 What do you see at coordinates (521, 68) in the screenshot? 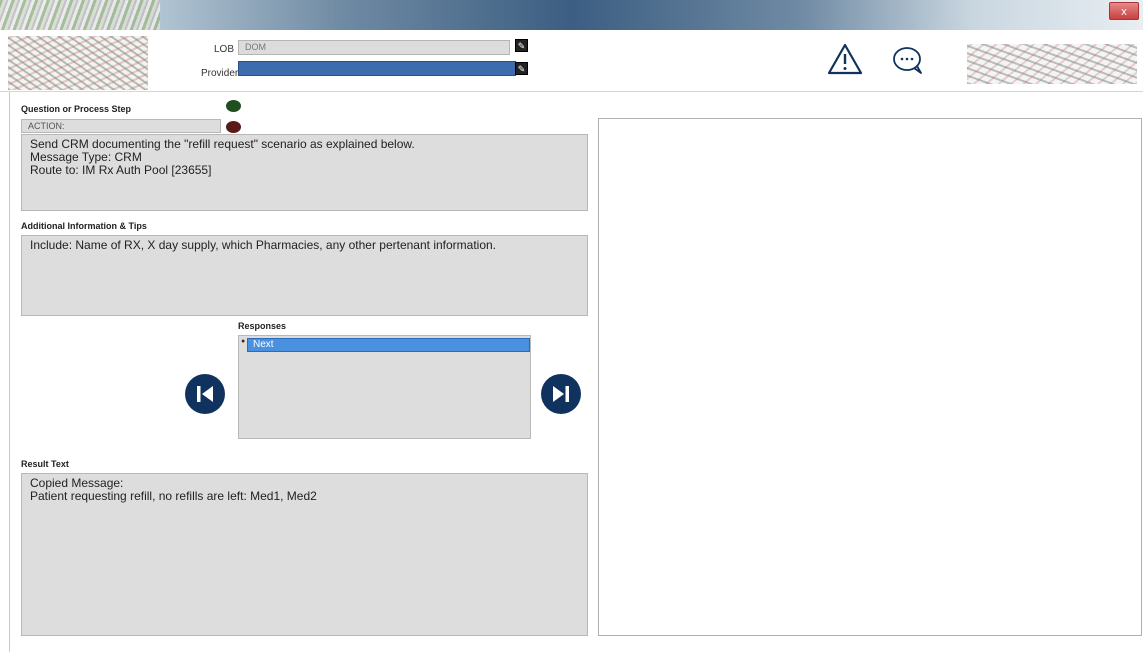
I see `provider-edit-button: ✎` at bounding box center [521, 68].